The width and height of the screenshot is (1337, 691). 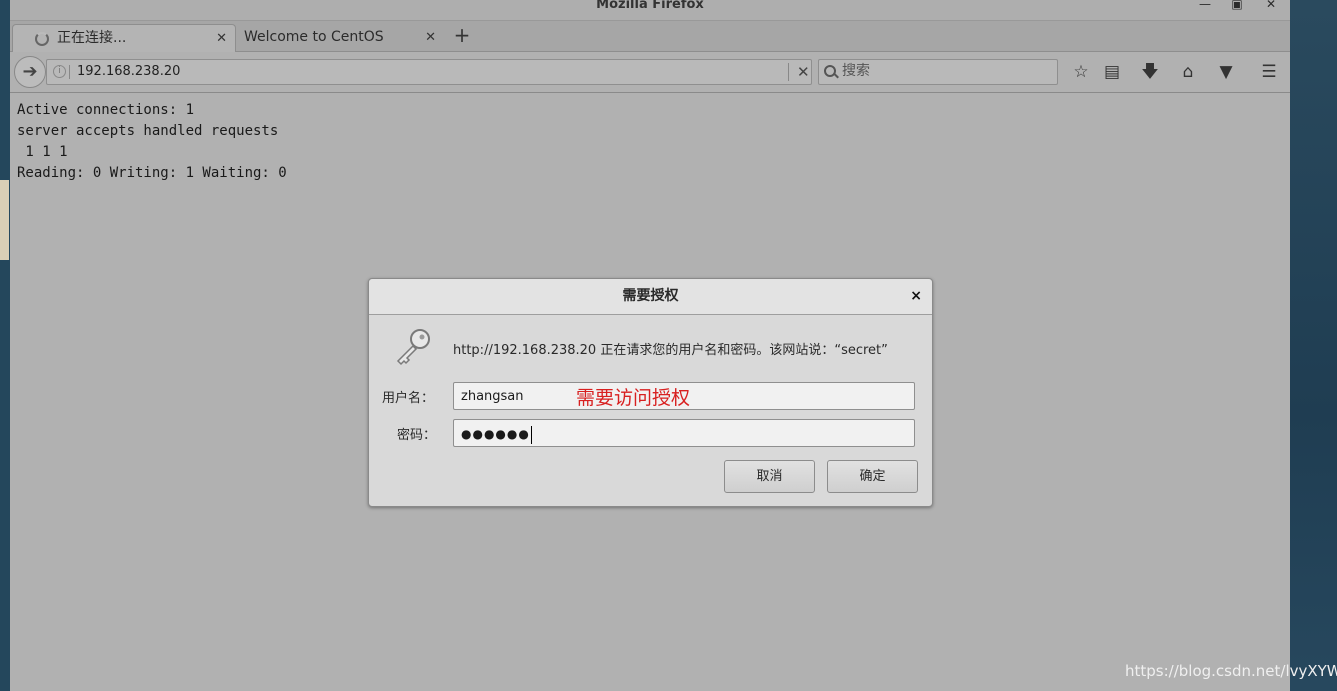 What do you see at coordinates (106, 110) in the screenshot?
I see `status-line: Active connections: 1` at bounding box center [106, 110].